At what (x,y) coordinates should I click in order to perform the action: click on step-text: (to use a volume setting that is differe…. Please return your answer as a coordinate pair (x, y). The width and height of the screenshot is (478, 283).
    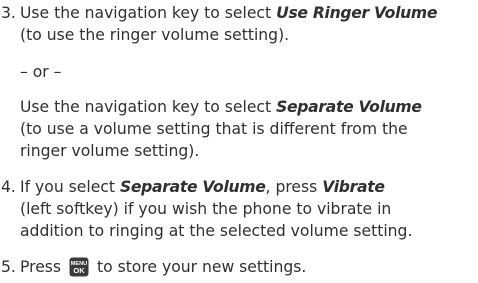
    Looking at the image, I should click on (214, 129).